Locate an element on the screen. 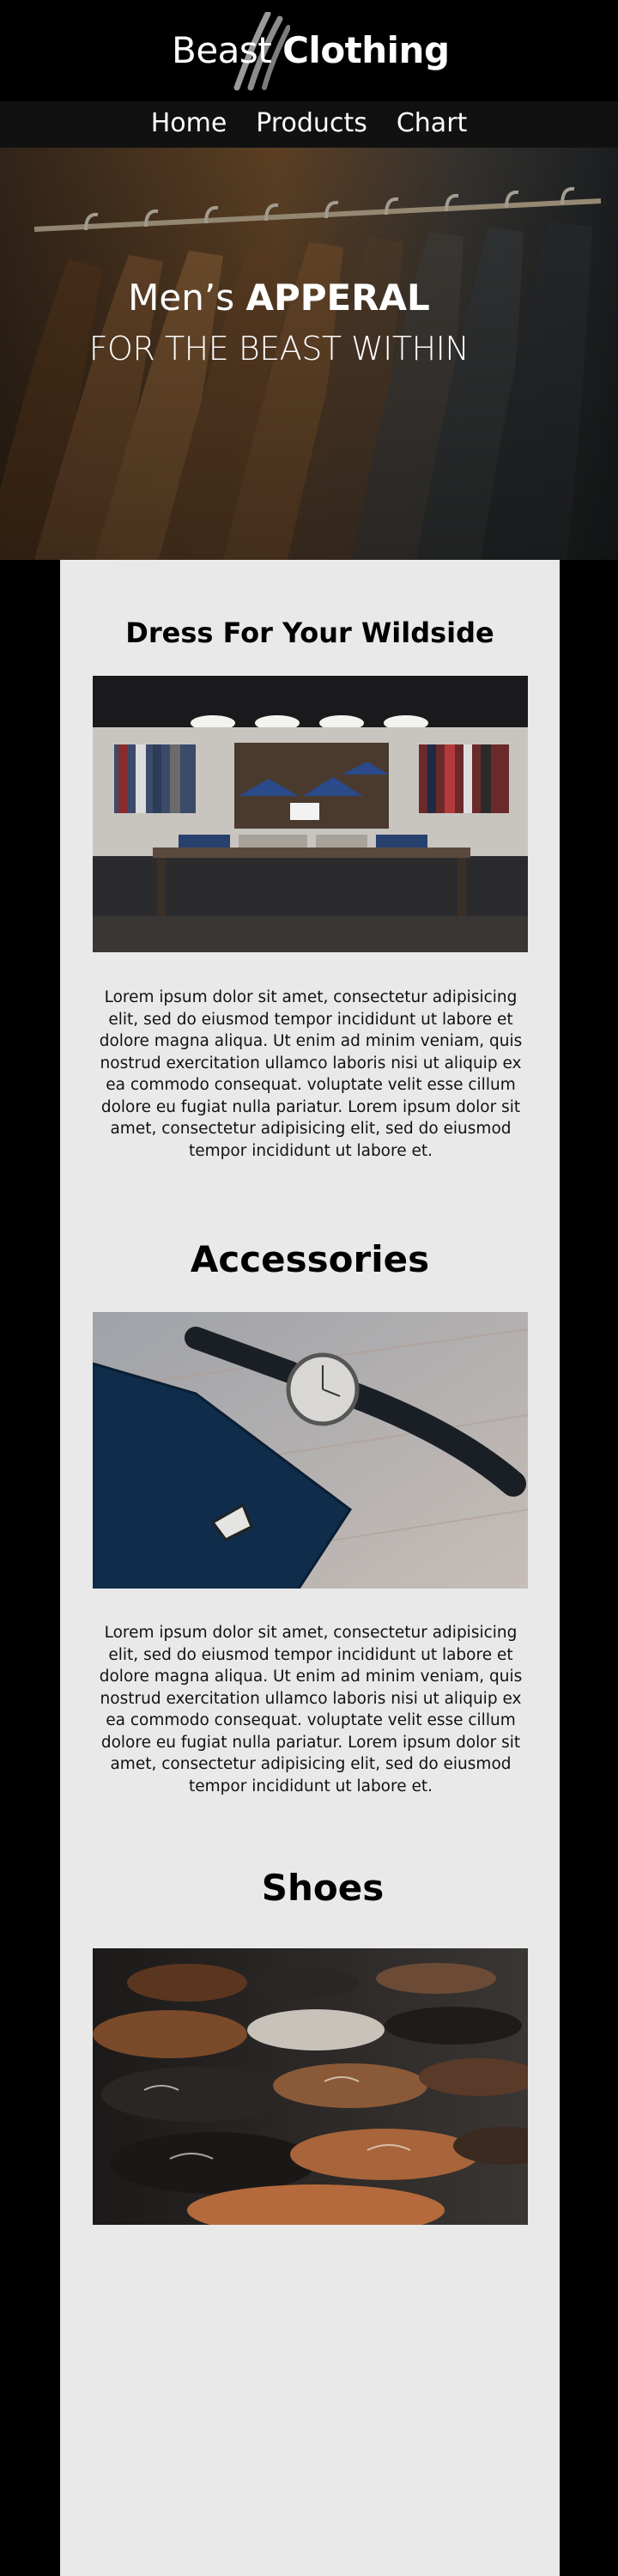 The width and height of the screenshot is (618, 2576). brand-name: Beast Clothing is located at coordinates (311, 50).